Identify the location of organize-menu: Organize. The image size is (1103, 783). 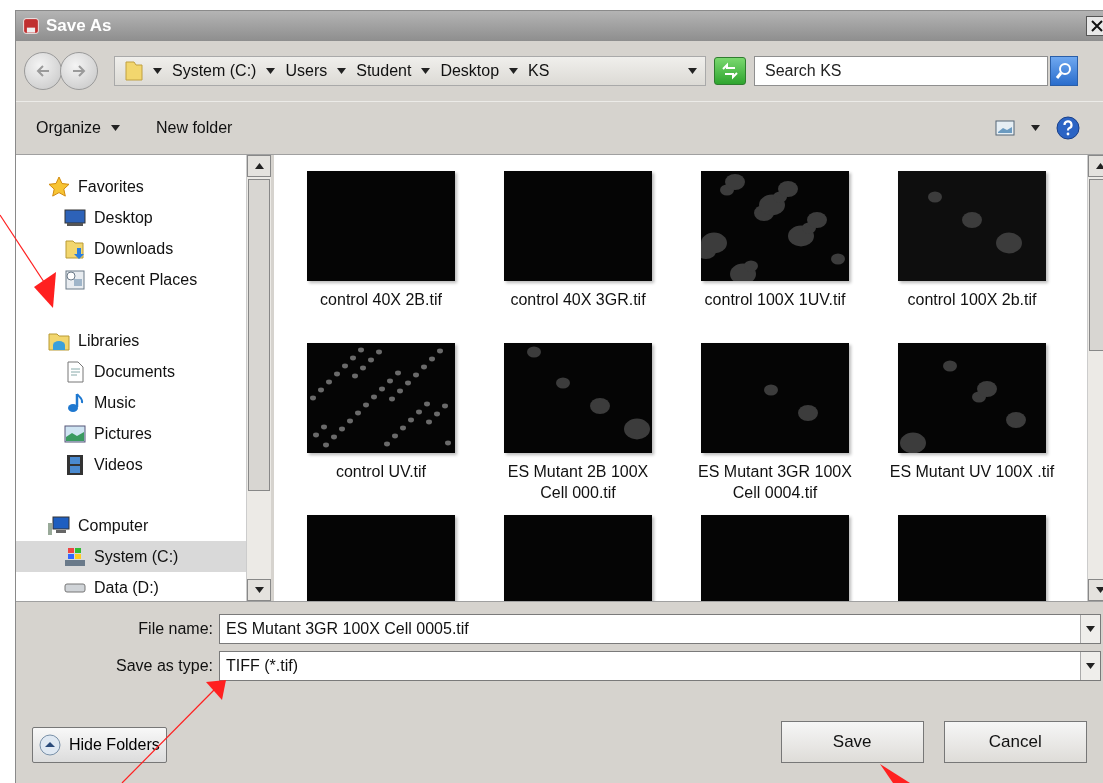
(78, 128).